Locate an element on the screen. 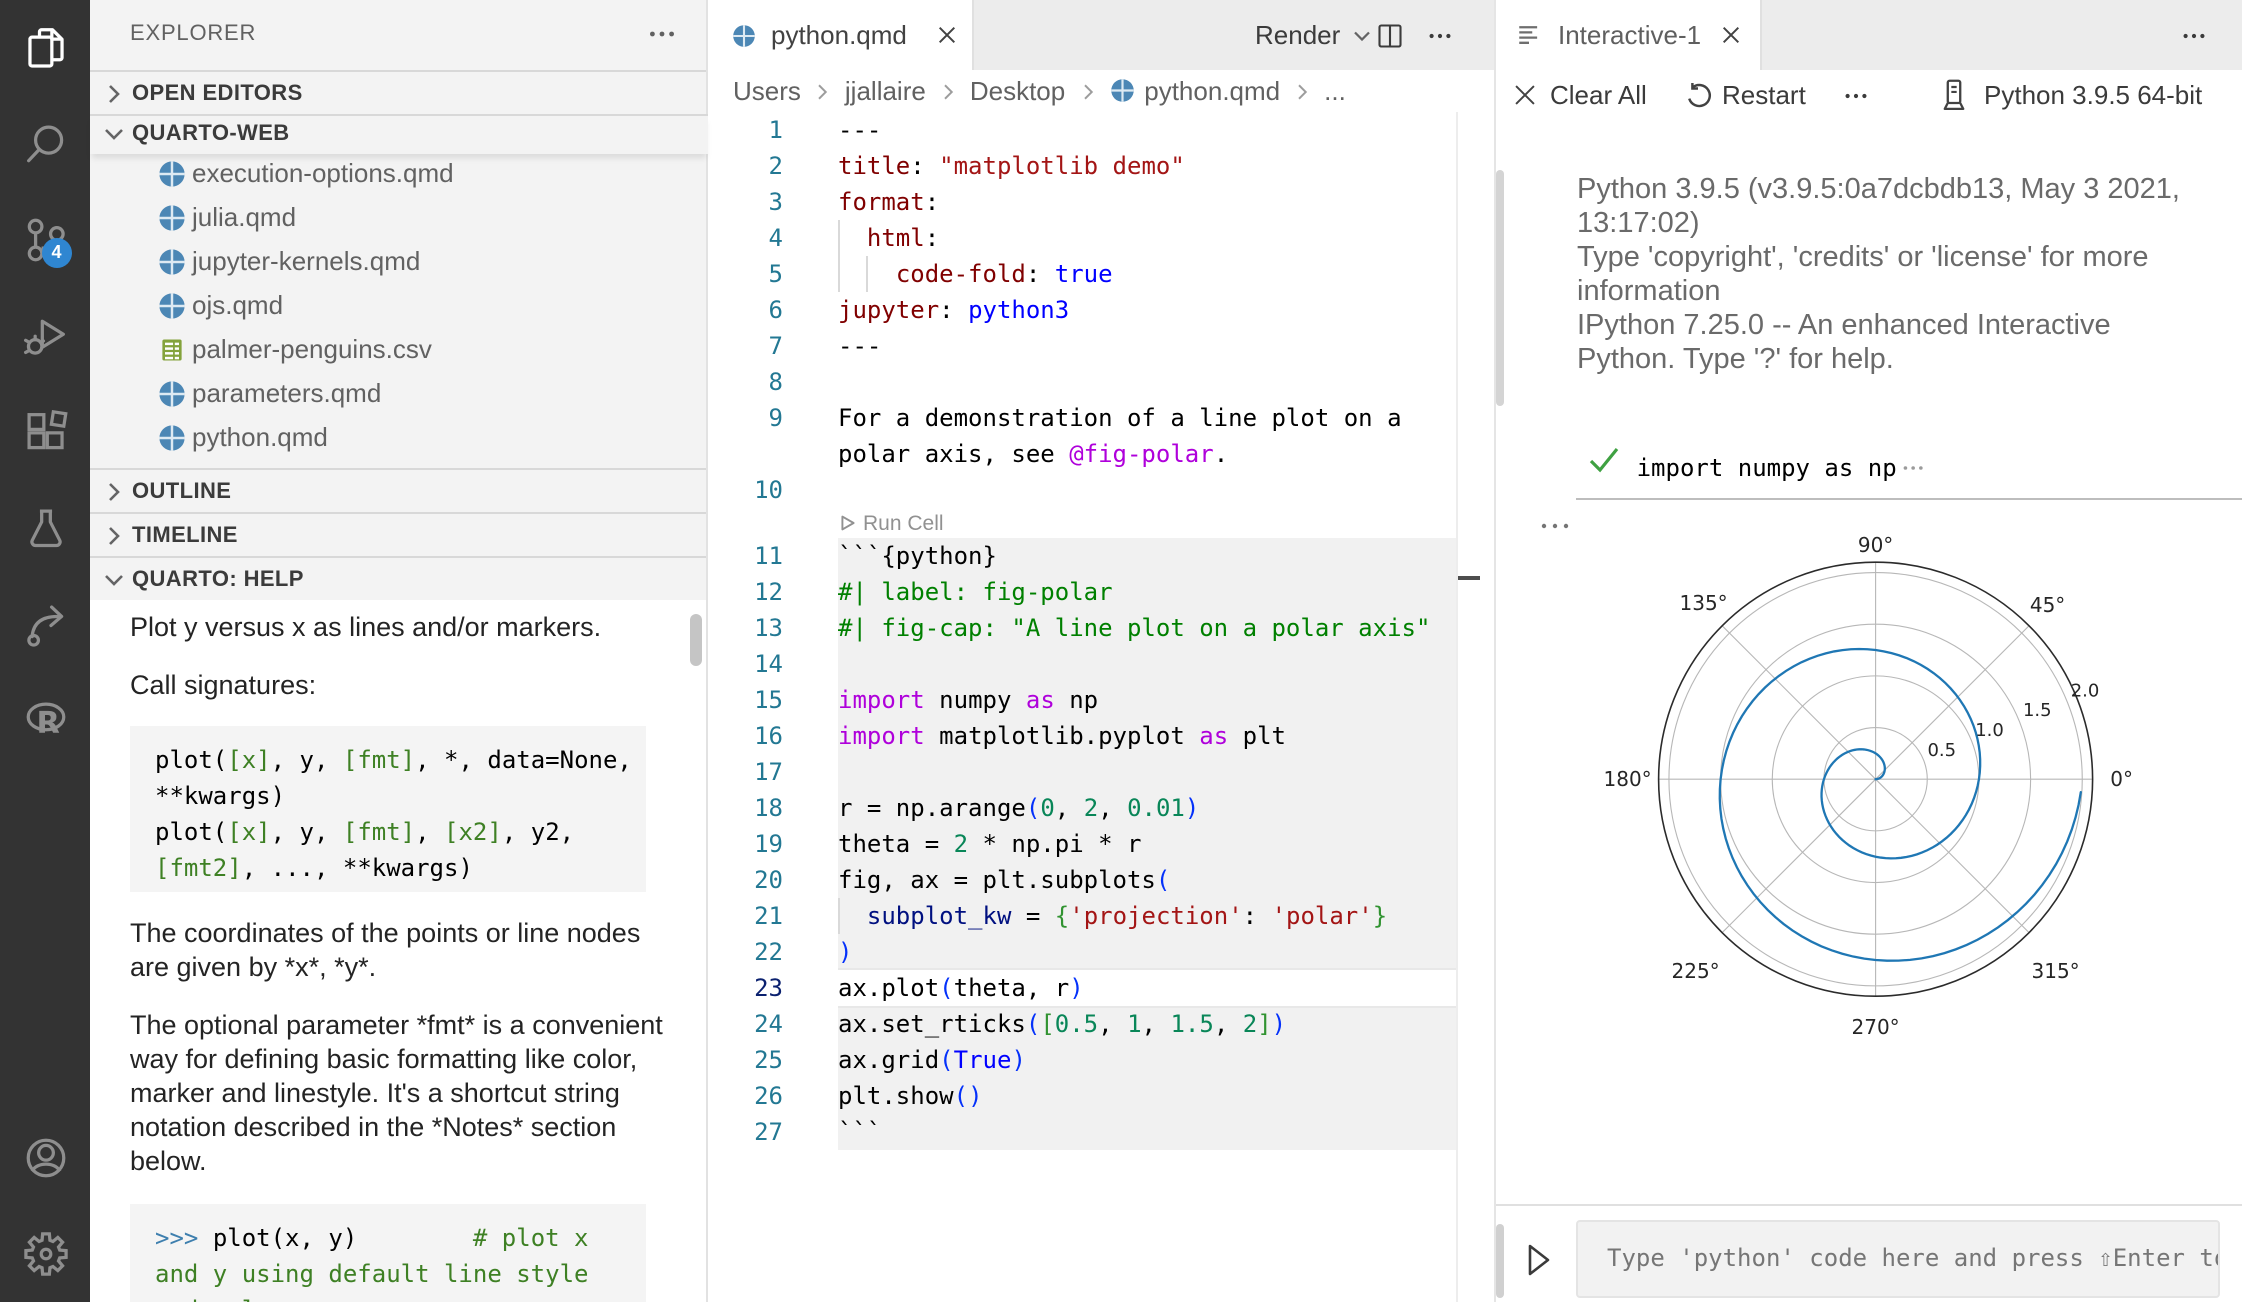 The image size is (2242, 1302). theta-tick-label: 90° is located at coordinates (1875, 545).